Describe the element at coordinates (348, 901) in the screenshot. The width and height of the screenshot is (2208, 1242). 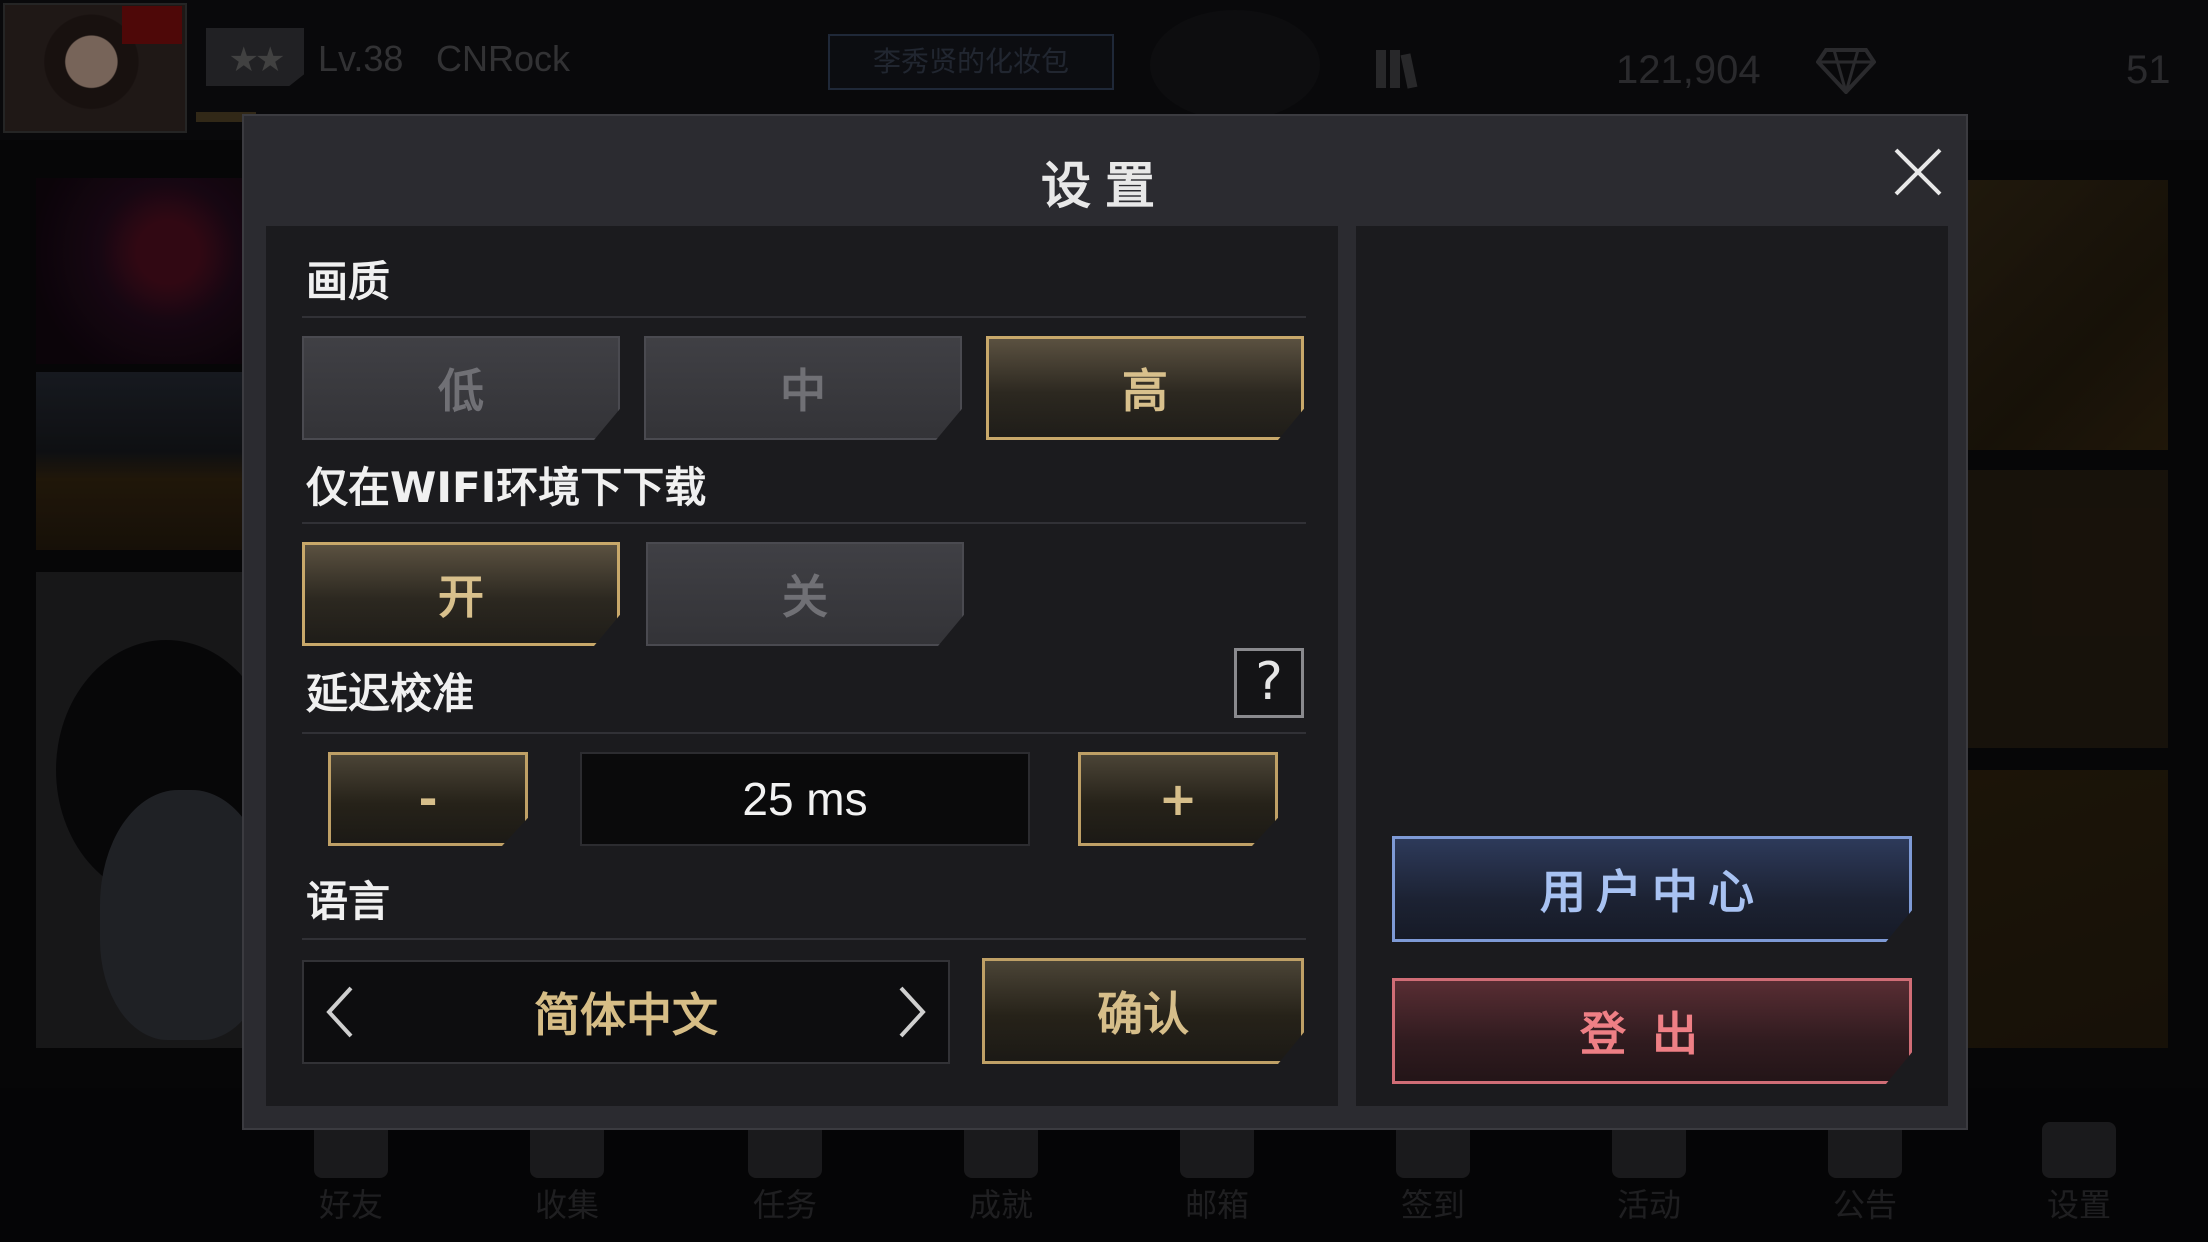
I see `language-label: 语言` at that location.